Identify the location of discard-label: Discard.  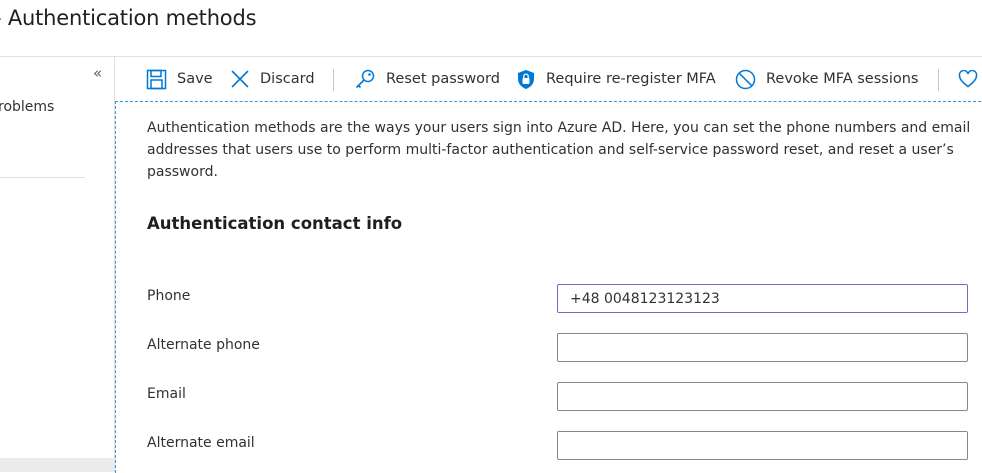
(287, 79).